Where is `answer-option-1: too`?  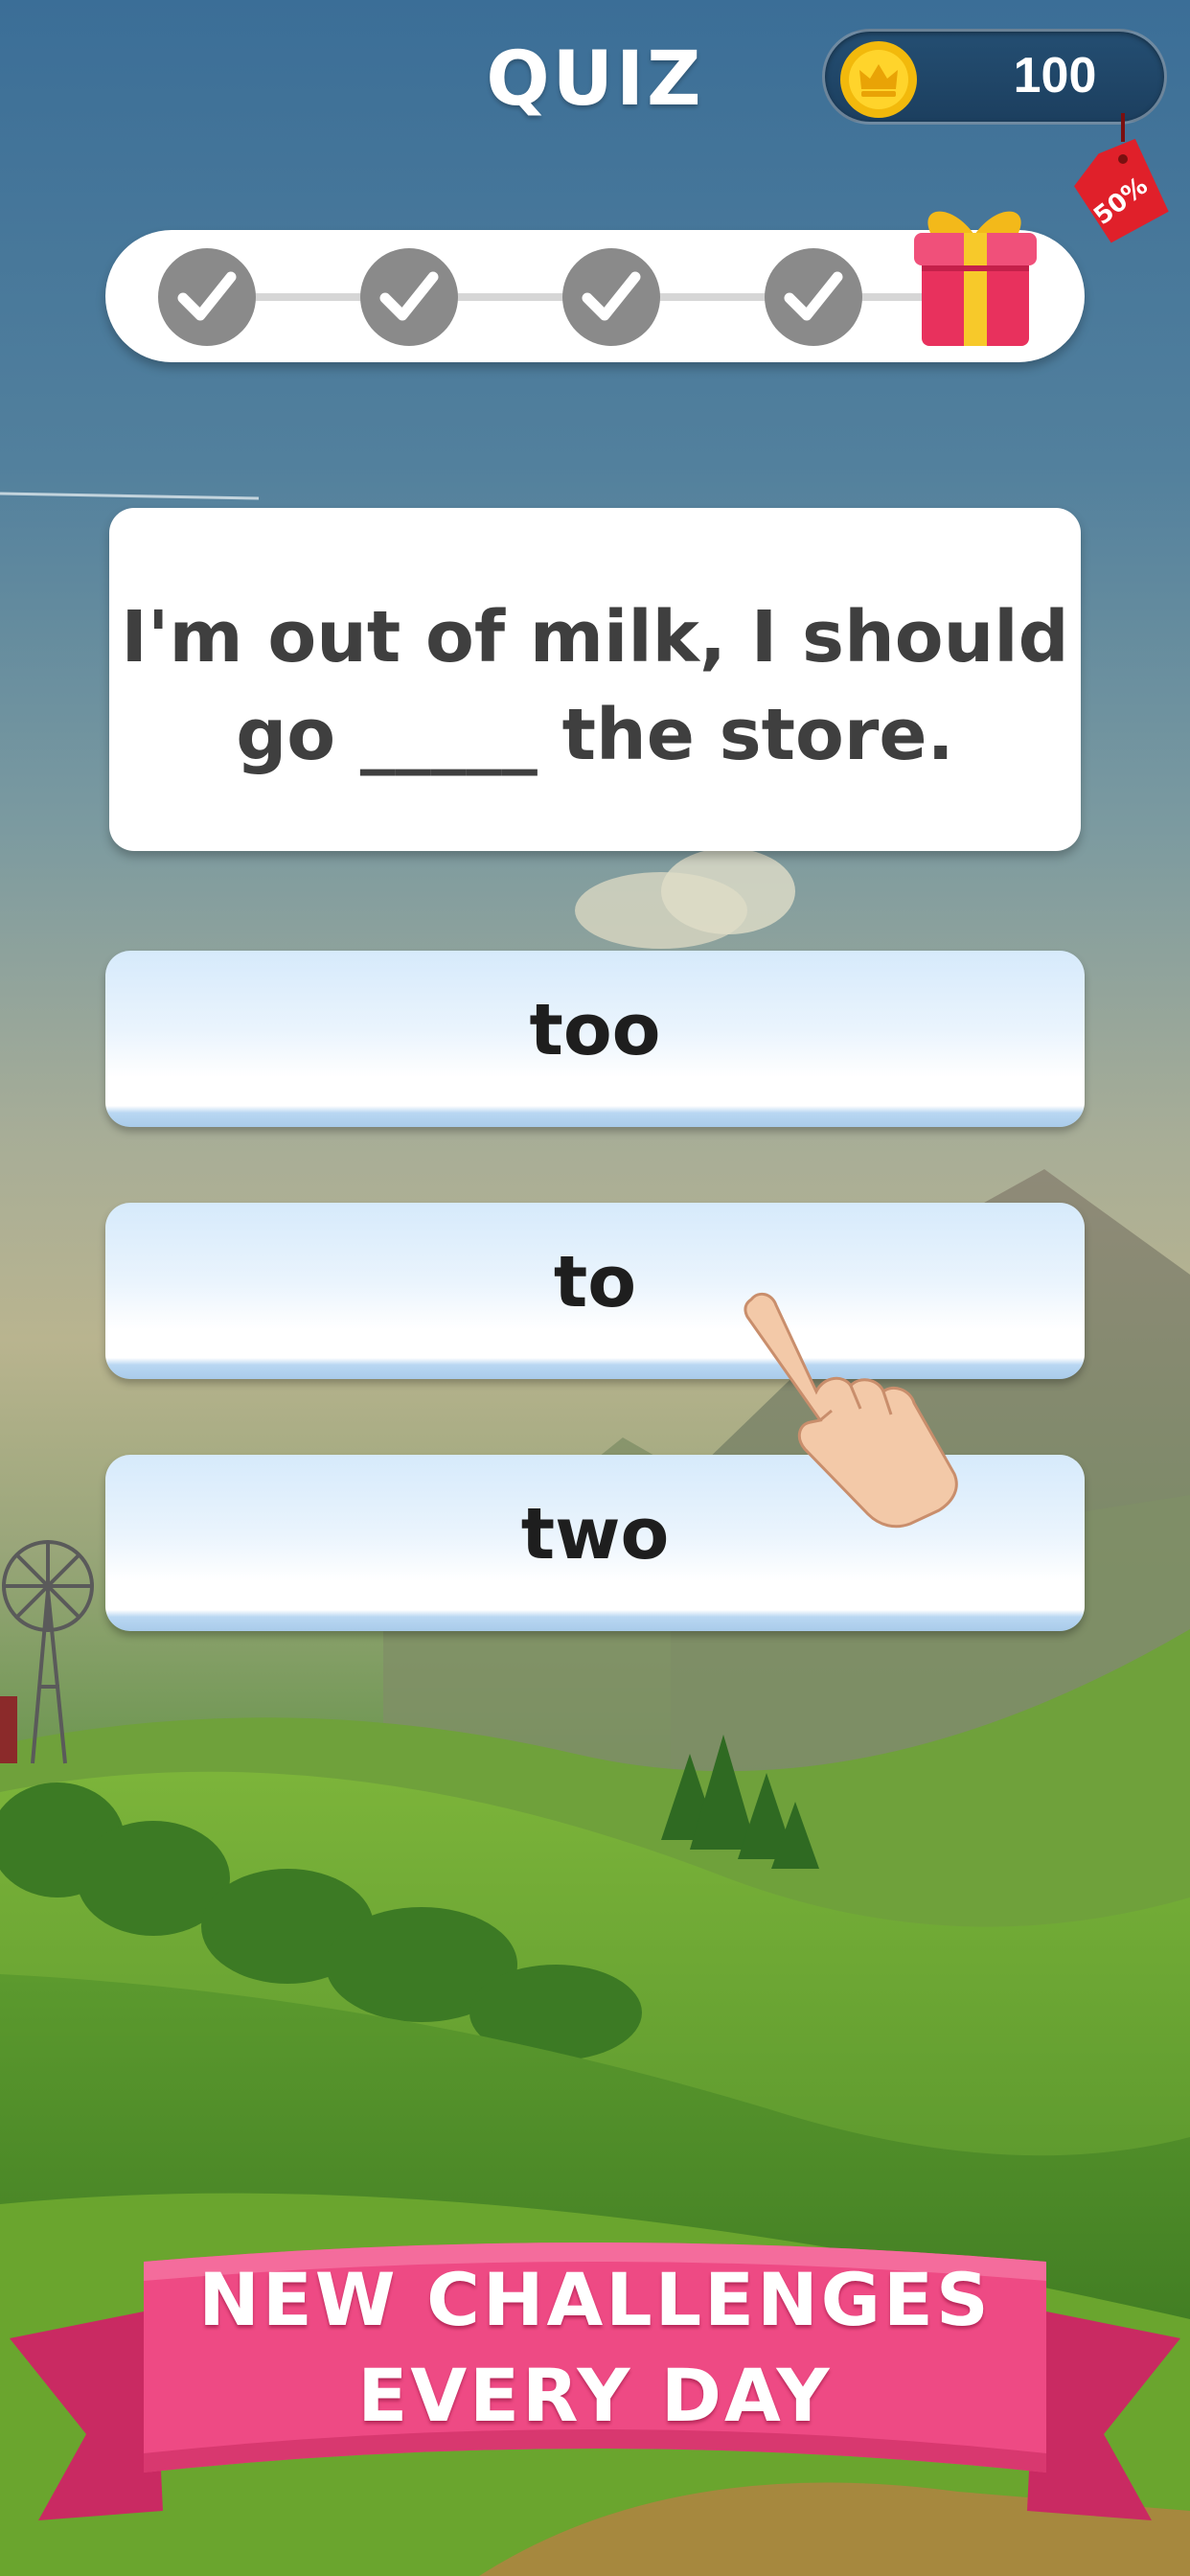 answer-option-1: too is located at coordinates (595, 1039).